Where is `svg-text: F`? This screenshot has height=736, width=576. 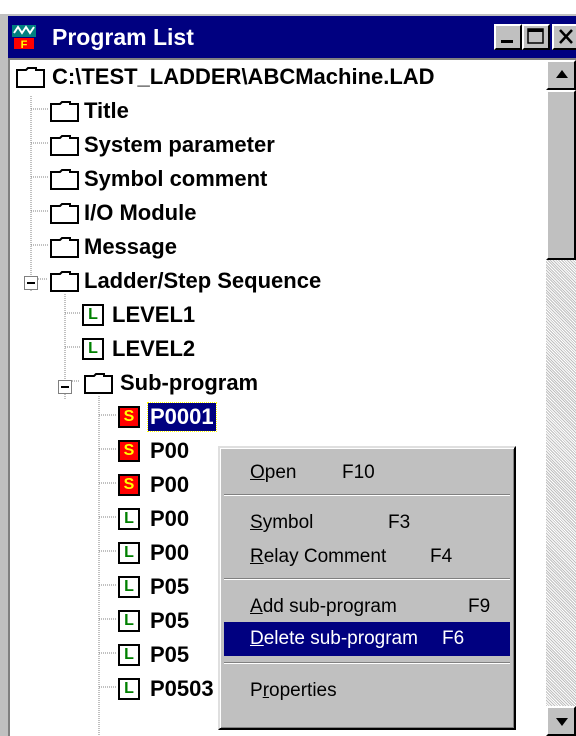
svg-text: F is located at coordinates (24, 45).